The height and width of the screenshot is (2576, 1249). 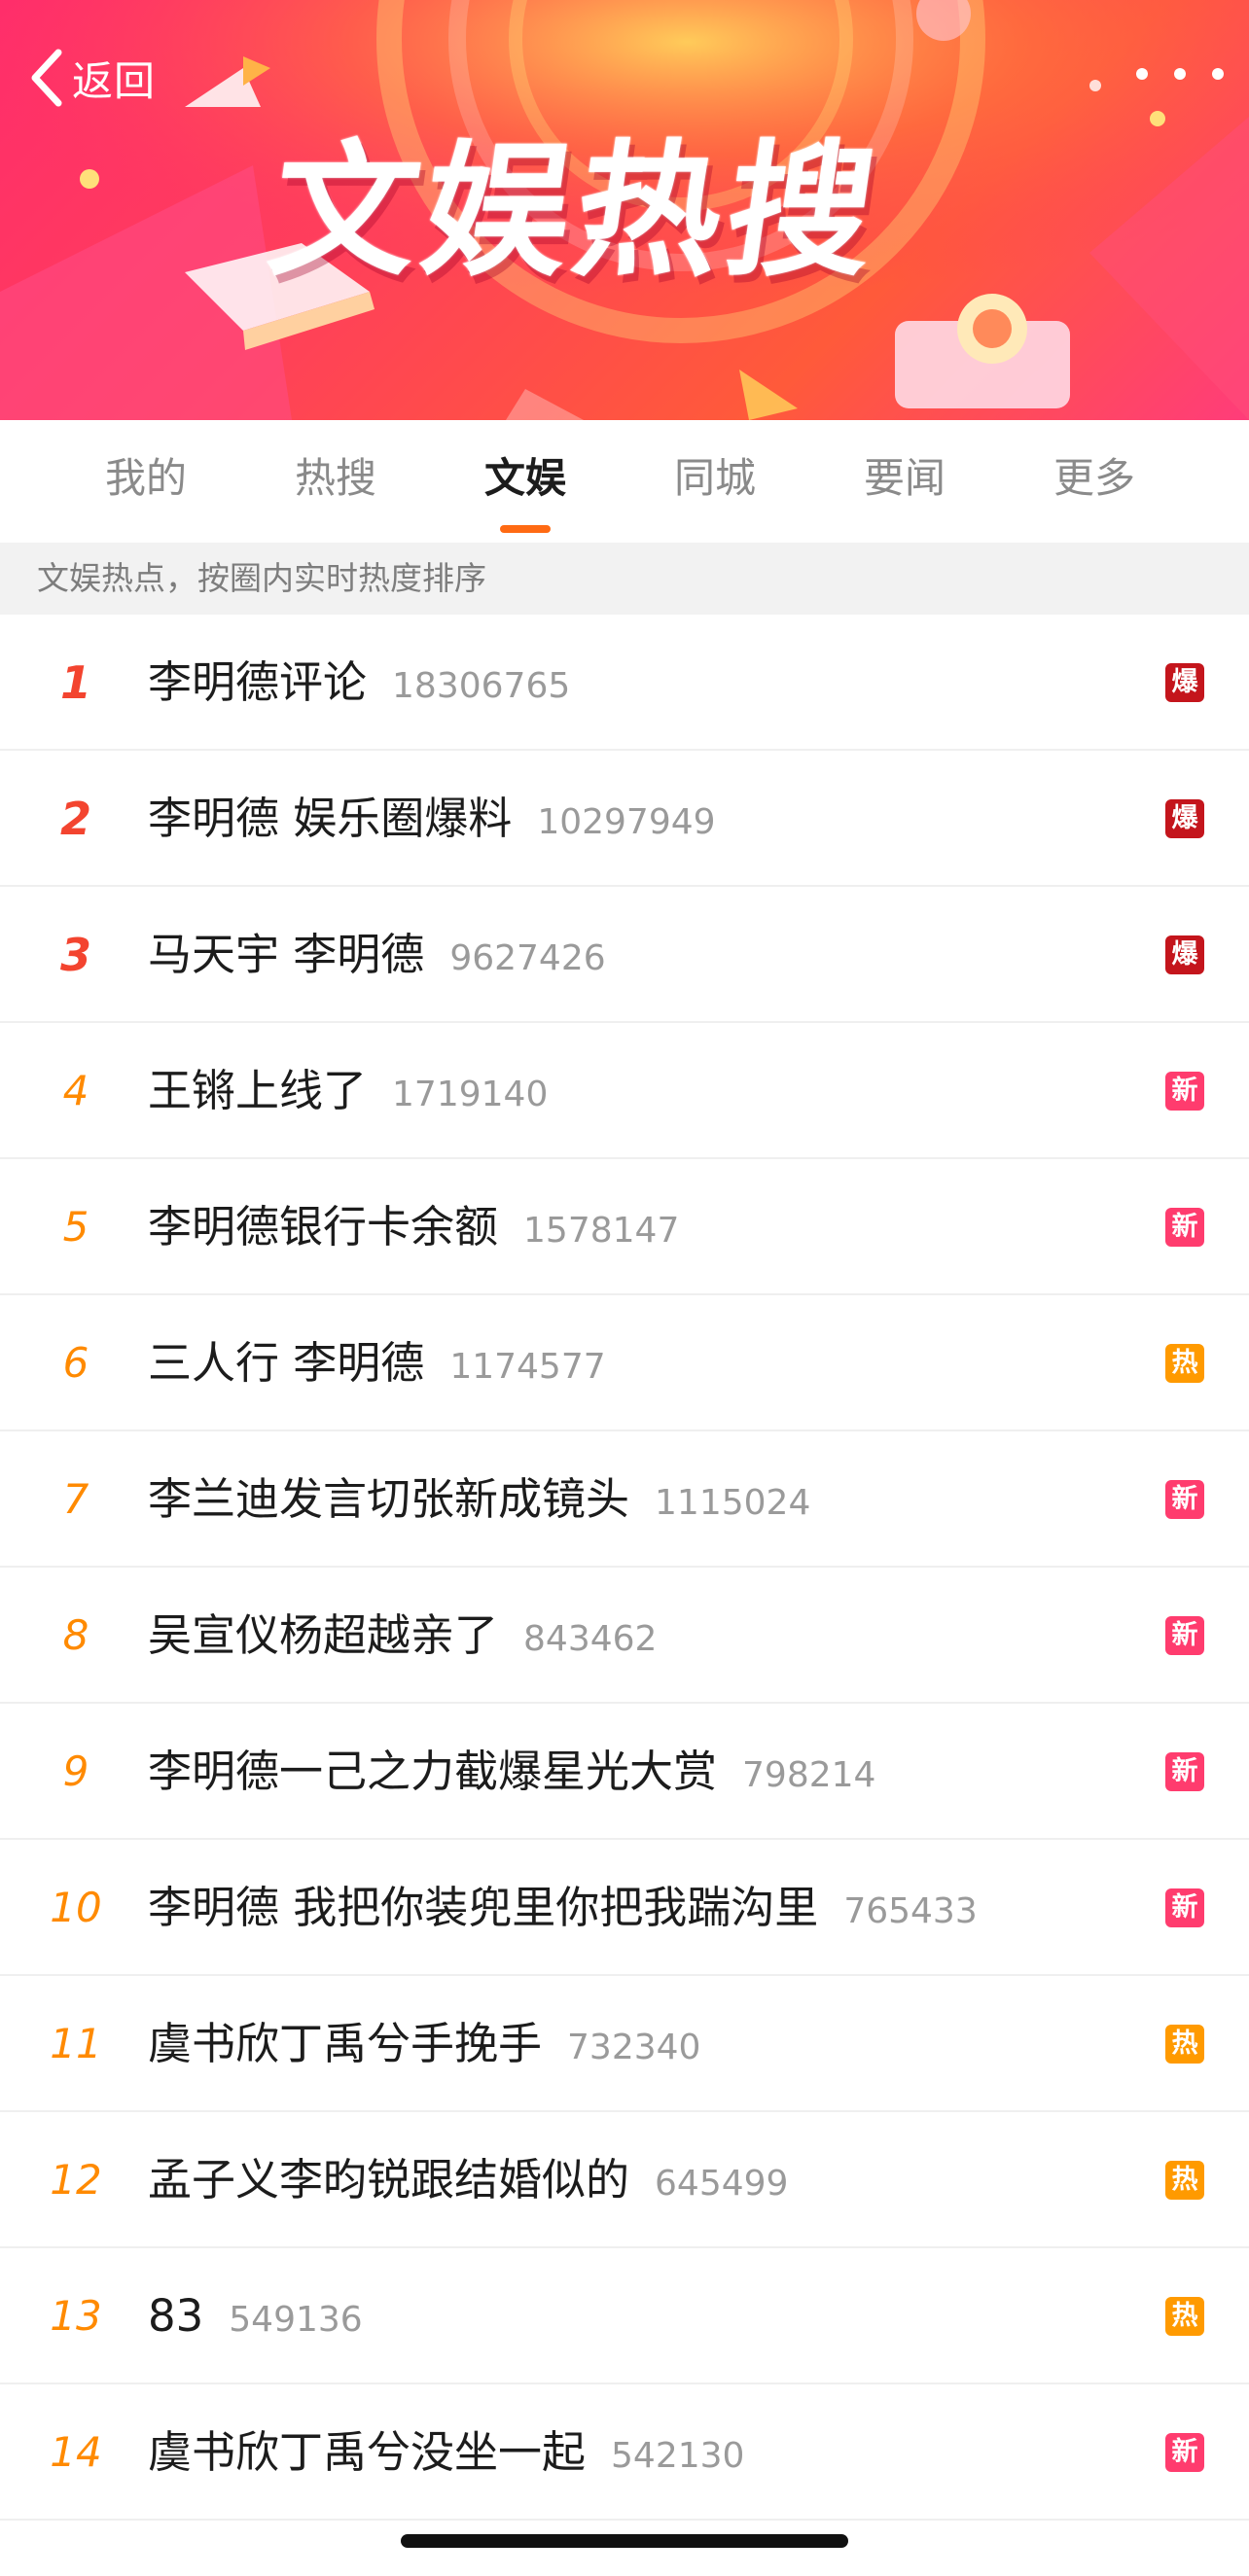 What do you see at coordinates (330, 818) in the screenshot?
I see `item-title: 李明德 娱乐圈爆料` at bounding box center [330, 818].